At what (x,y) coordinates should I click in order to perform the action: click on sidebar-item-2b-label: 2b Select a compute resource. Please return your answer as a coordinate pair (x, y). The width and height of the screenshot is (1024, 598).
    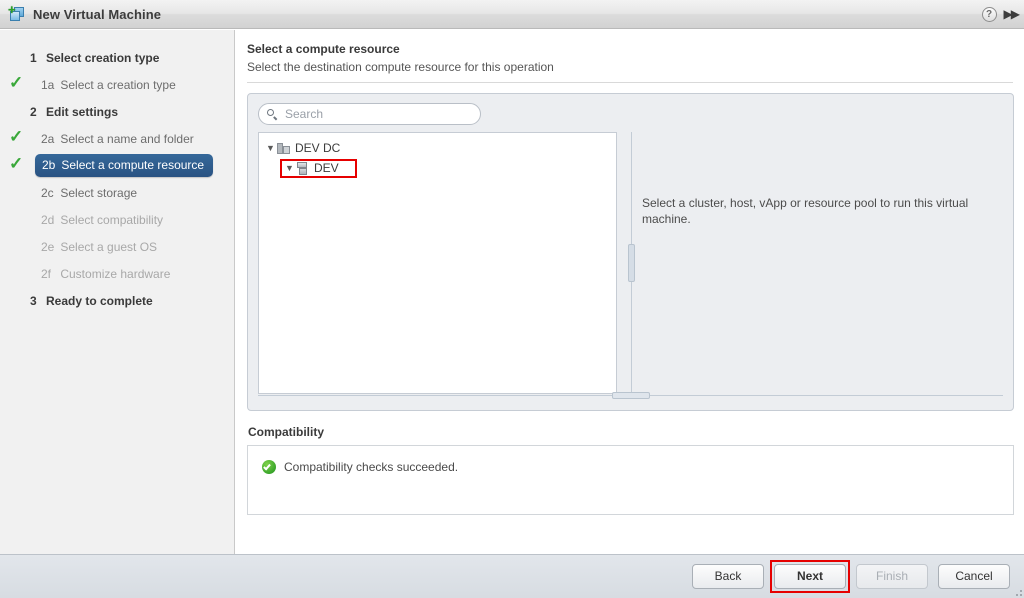
    Looking at the image, I should click on (124, 165).